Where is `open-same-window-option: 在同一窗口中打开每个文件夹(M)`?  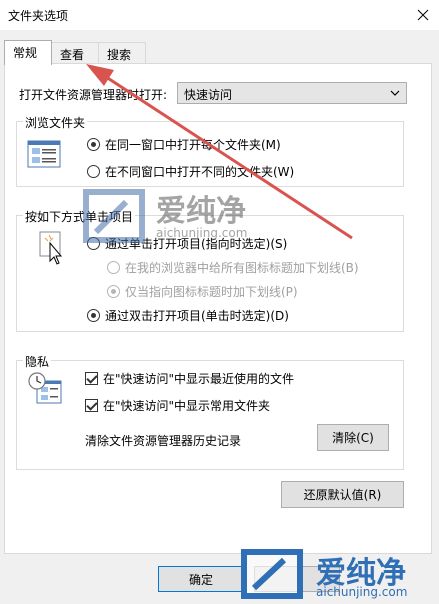
open-same-window-option: 在同一窗口中打开每个文件夹(M) is located at coordinates (184, 144).